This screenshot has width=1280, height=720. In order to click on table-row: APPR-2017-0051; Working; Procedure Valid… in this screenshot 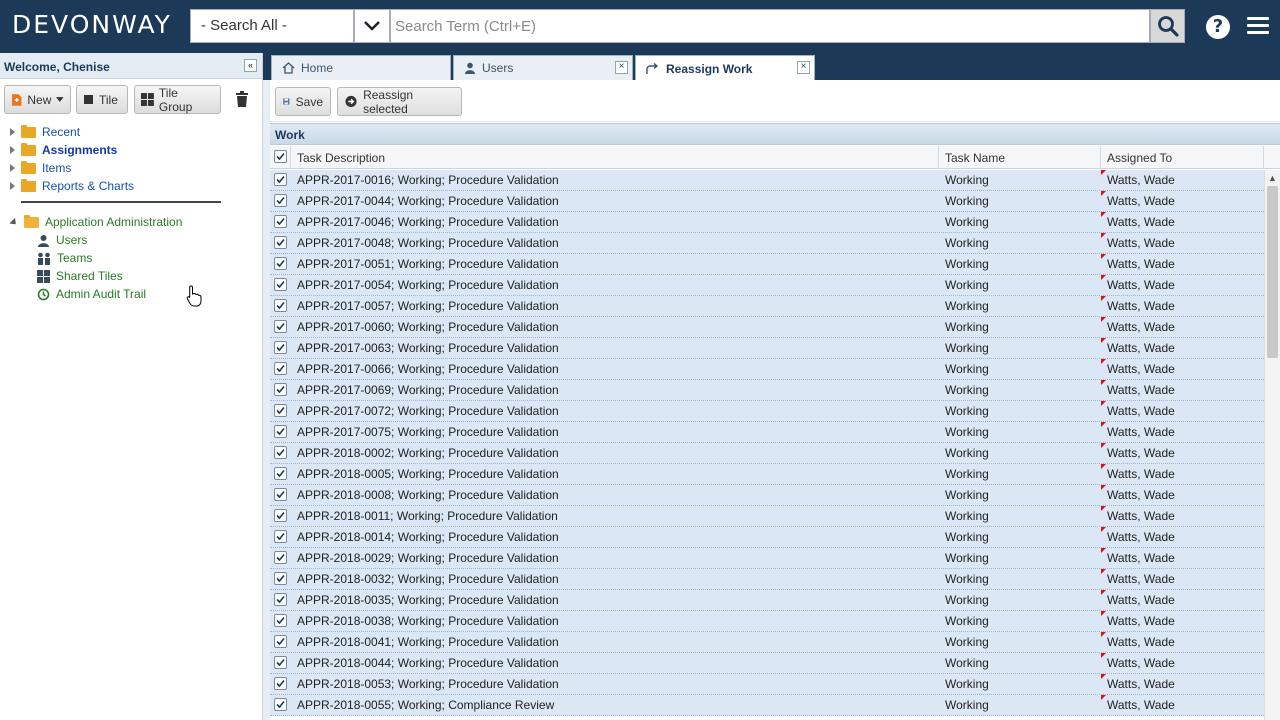, I will do `click(767, 264)`.